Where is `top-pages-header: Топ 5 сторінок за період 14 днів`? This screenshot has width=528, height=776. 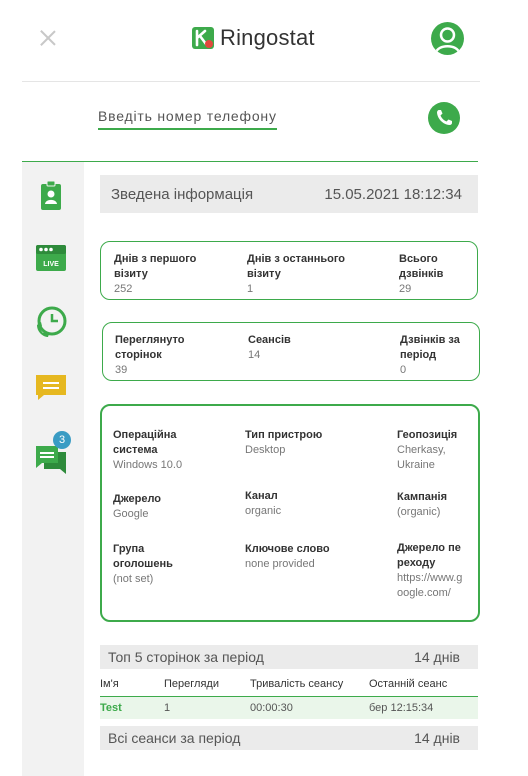
top-pages-header: Топ 5 сторінок за період 14 днів is located at coordinates (289, 657).